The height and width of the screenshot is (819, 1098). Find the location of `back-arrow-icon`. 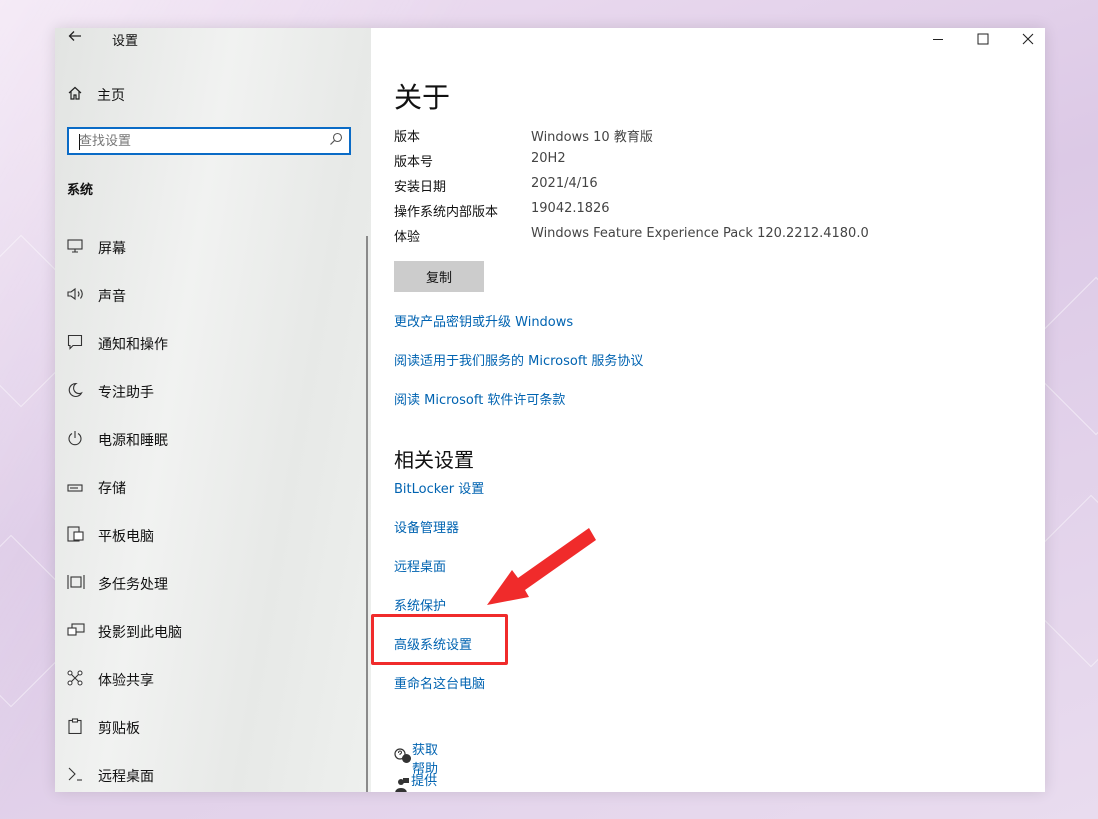

back-arrow-icon is located at coordinates (75, 38).